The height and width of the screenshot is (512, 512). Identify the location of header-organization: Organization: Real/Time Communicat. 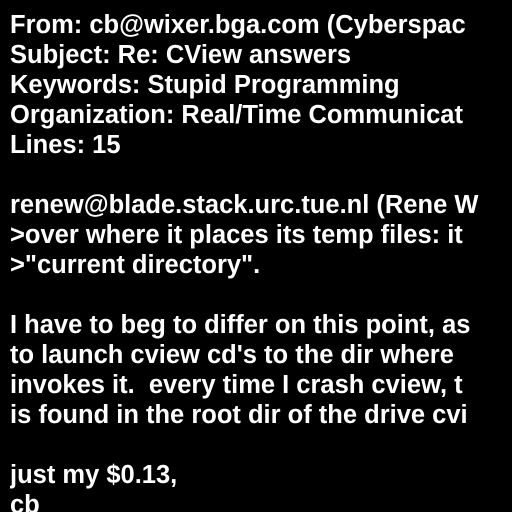
(236, 115).